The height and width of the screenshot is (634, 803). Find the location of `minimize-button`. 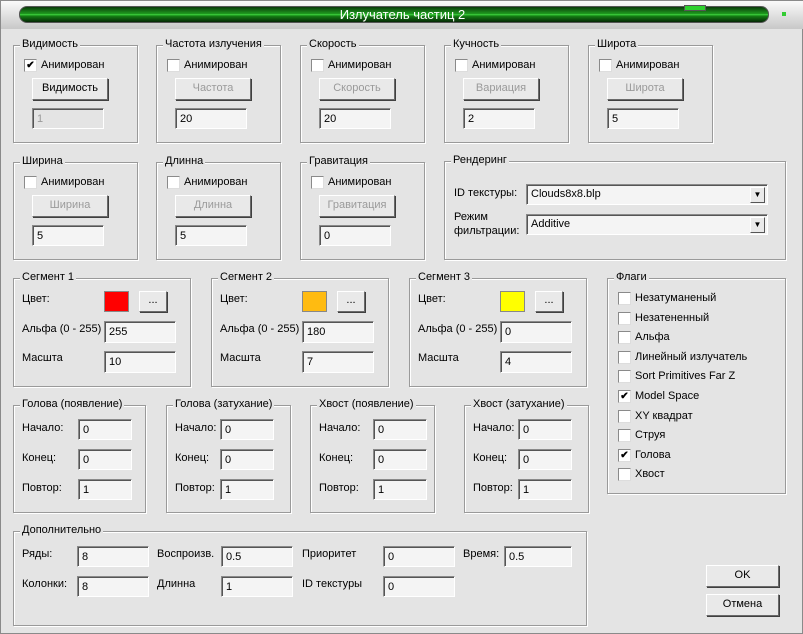

minimize-button is located at coordinates (695, 8).